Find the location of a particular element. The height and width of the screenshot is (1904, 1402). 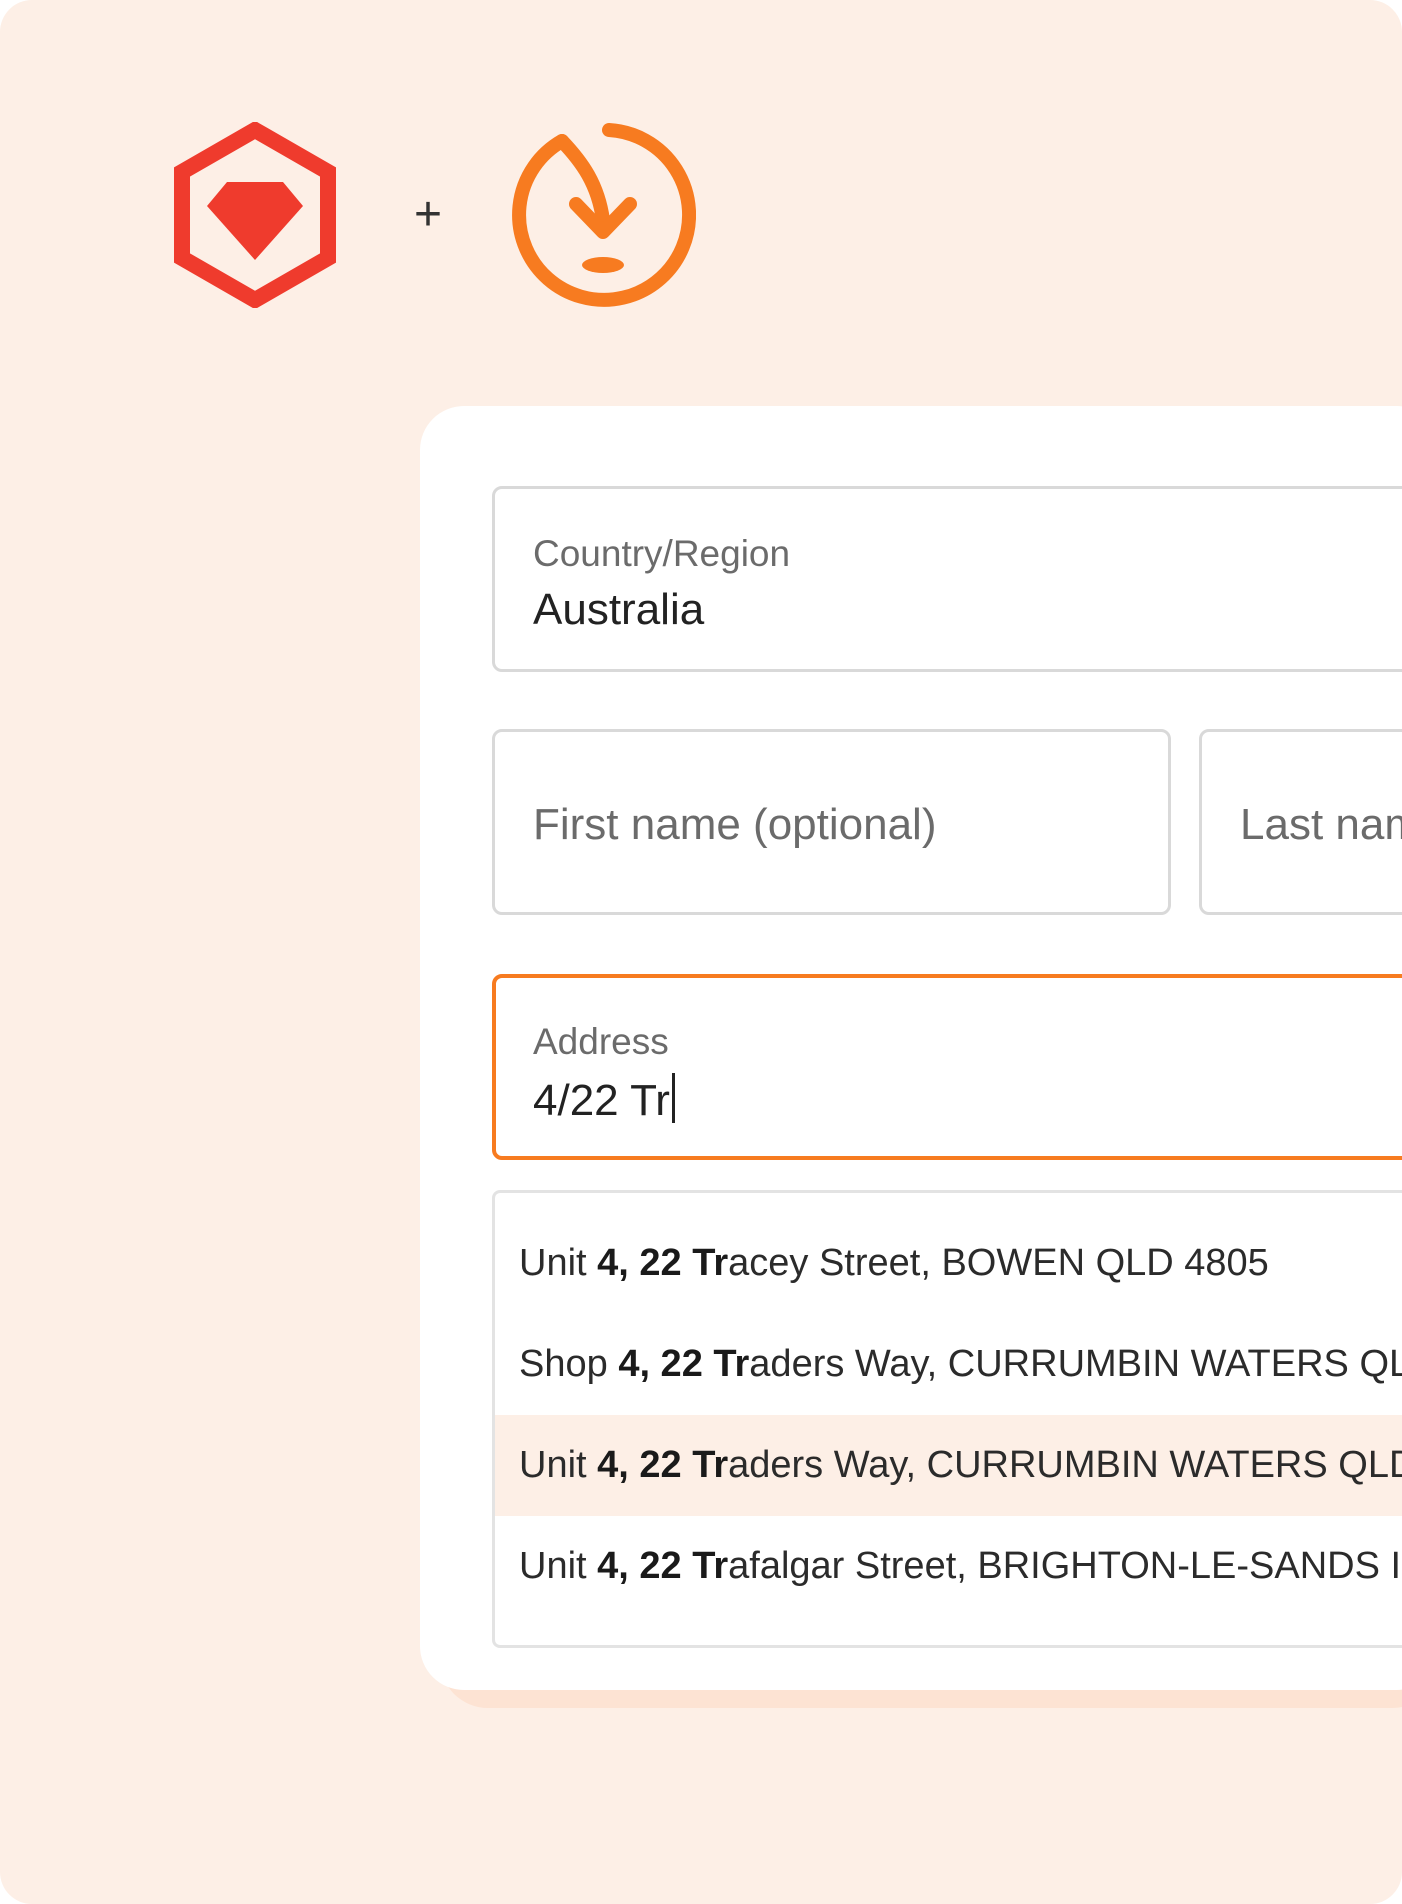

suggestion-suffix: afalgar Street, BRIGHTON-LE-SANDS I is located at coordinates (1065, 1566).